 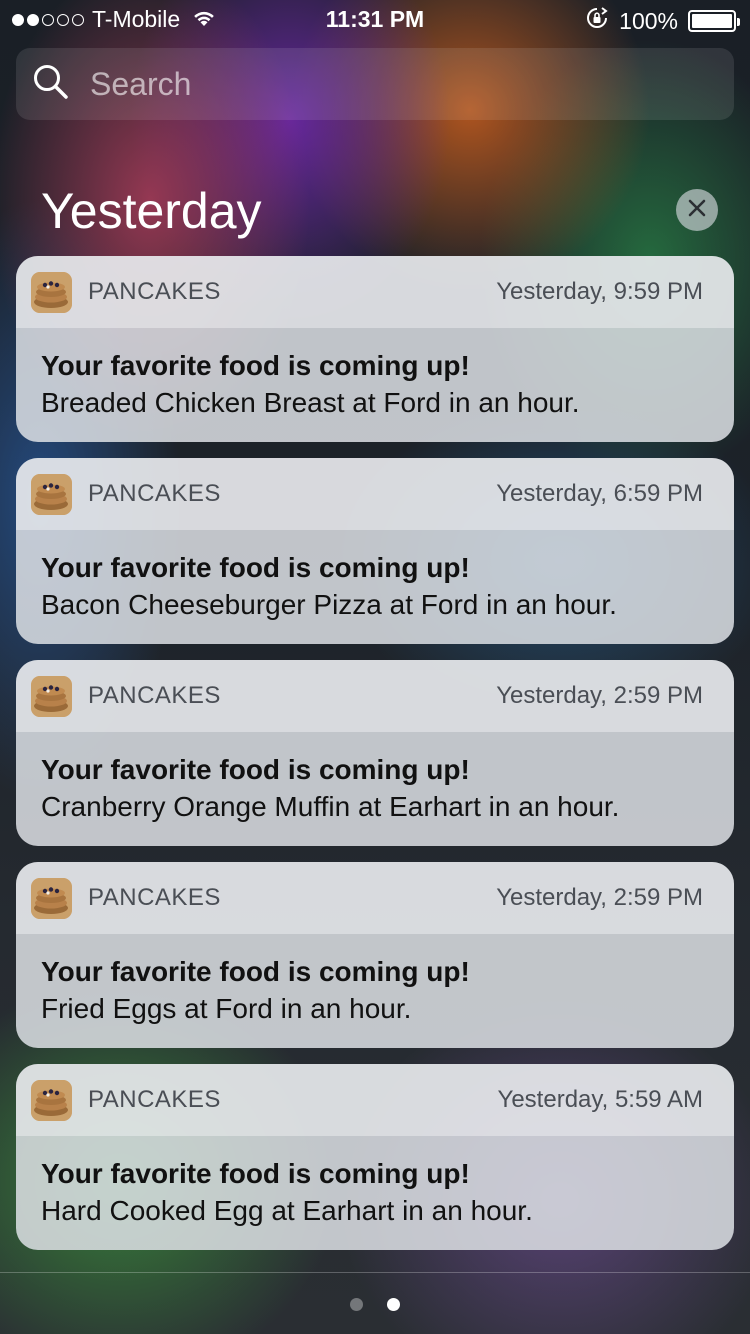 I want to click on bottom-divider, so click(x=375, y=1272).